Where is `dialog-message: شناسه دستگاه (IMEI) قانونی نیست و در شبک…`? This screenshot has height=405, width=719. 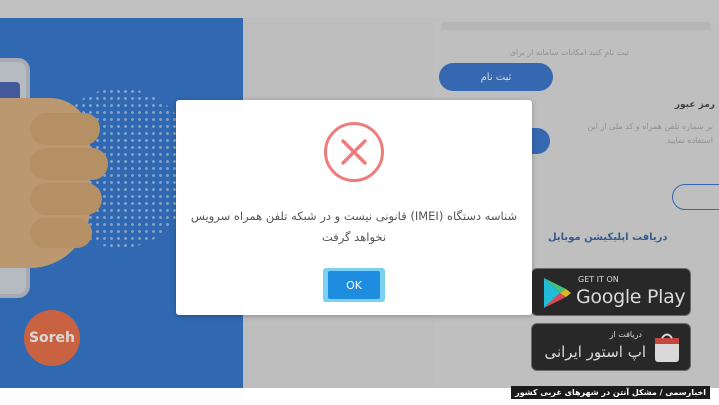
dialog-message: شناسه دستگاه (IMEI) قانونی نیست و در شبک… is located at coordinates (354, 227).